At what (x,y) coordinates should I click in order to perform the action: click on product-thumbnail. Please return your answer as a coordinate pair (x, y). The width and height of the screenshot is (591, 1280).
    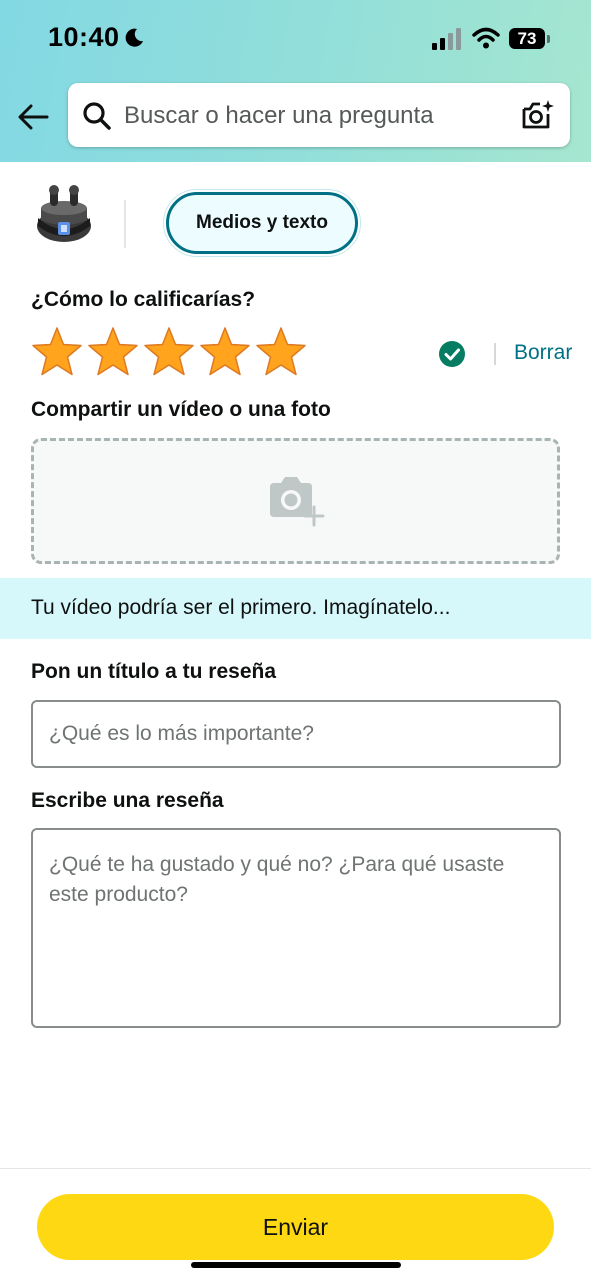
    Looking at the image, I should click on (64, 213).